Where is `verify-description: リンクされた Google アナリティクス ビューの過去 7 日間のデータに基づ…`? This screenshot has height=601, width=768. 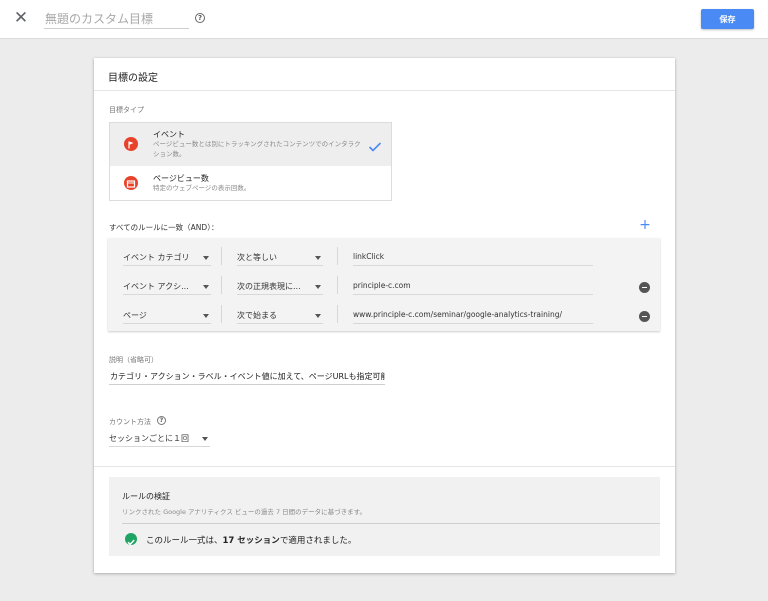 verify-description: リンクされた Google アナリティクス ビューの過去 7 日間のデータに基づ… is located at coordinates (244, 512).